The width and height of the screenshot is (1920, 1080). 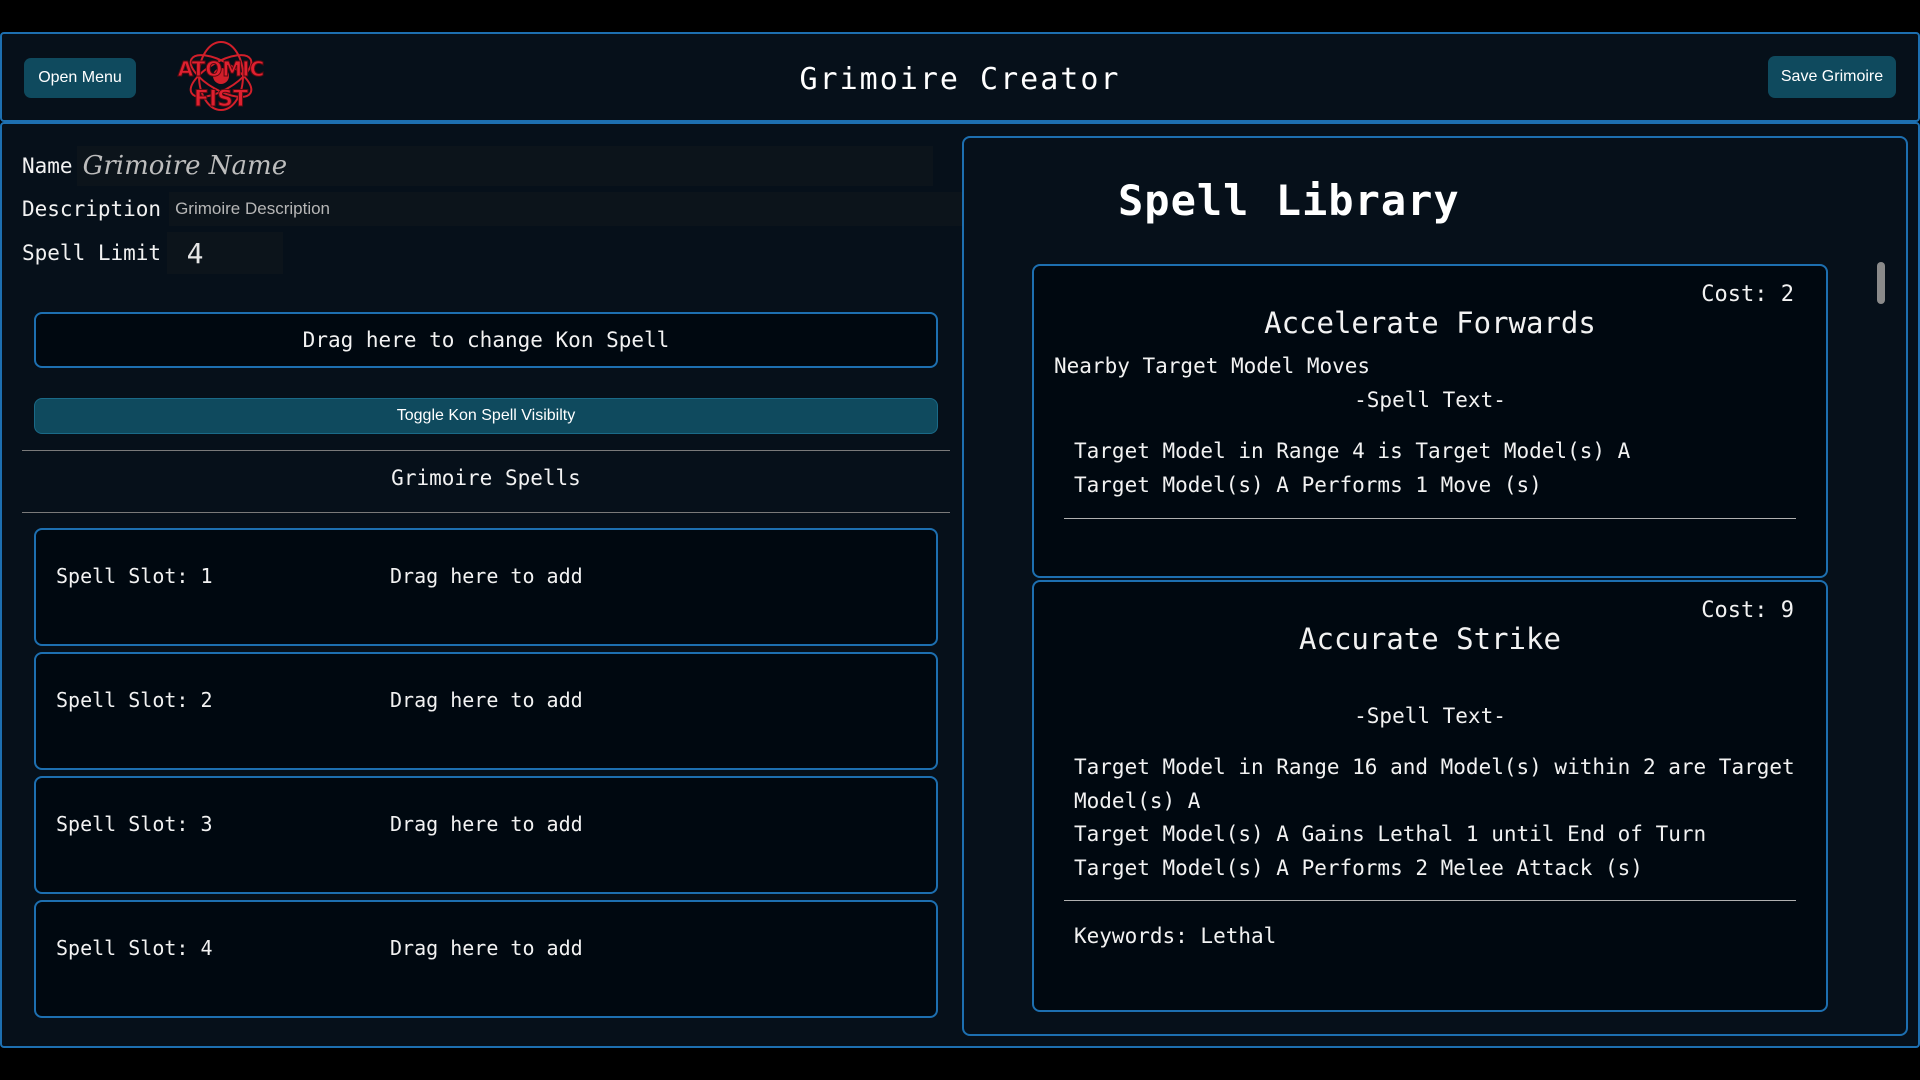 What do you see at coordinates (1747, 610) in the screenshot?
I see `spell-cost: Cost: 9` at bounding box center [1747, 610].